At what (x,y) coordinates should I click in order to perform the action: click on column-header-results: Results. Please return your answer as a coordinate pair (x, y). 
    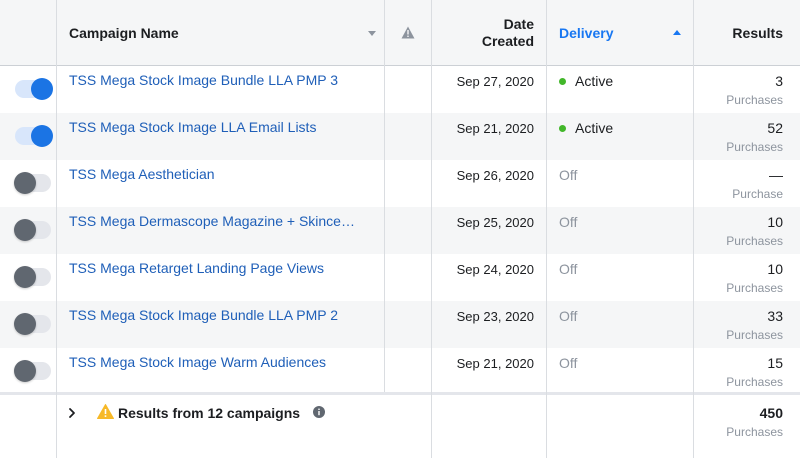
    Looking at the image, I should click on (739, 33).